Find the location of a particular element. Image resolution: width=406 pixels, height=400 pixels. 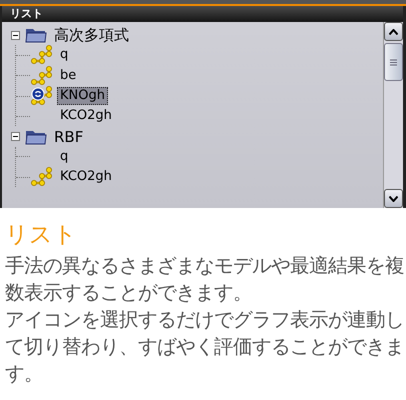

tree-folder-item: RBF is located at coordinates (68, 137).